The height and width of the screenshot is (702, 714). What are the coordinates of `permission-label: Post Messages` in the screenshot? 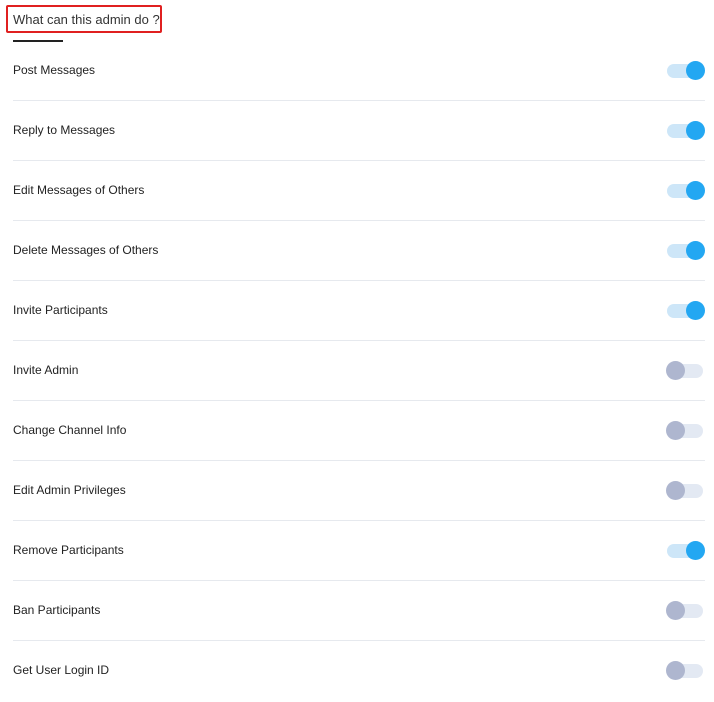 It's located at (54, 70).